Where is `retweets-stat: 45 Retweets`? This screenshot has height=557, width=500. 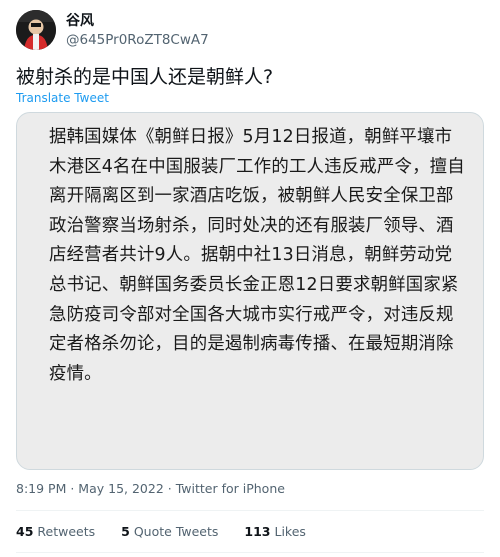
retweets-stat: 45 Retweets is located at coordinates (55, 532).